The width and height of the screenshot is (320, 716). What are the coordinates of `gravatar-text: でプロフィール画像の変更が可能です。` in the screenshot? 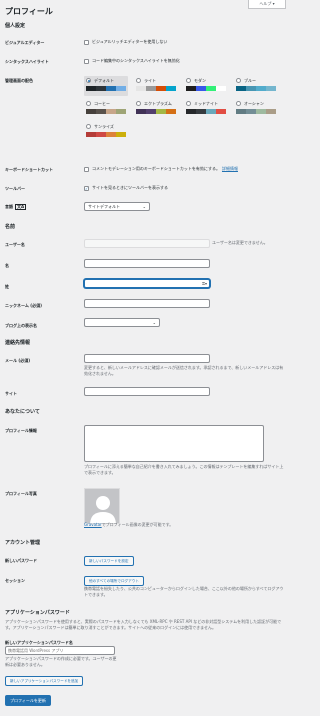 It's located at (137, 524).